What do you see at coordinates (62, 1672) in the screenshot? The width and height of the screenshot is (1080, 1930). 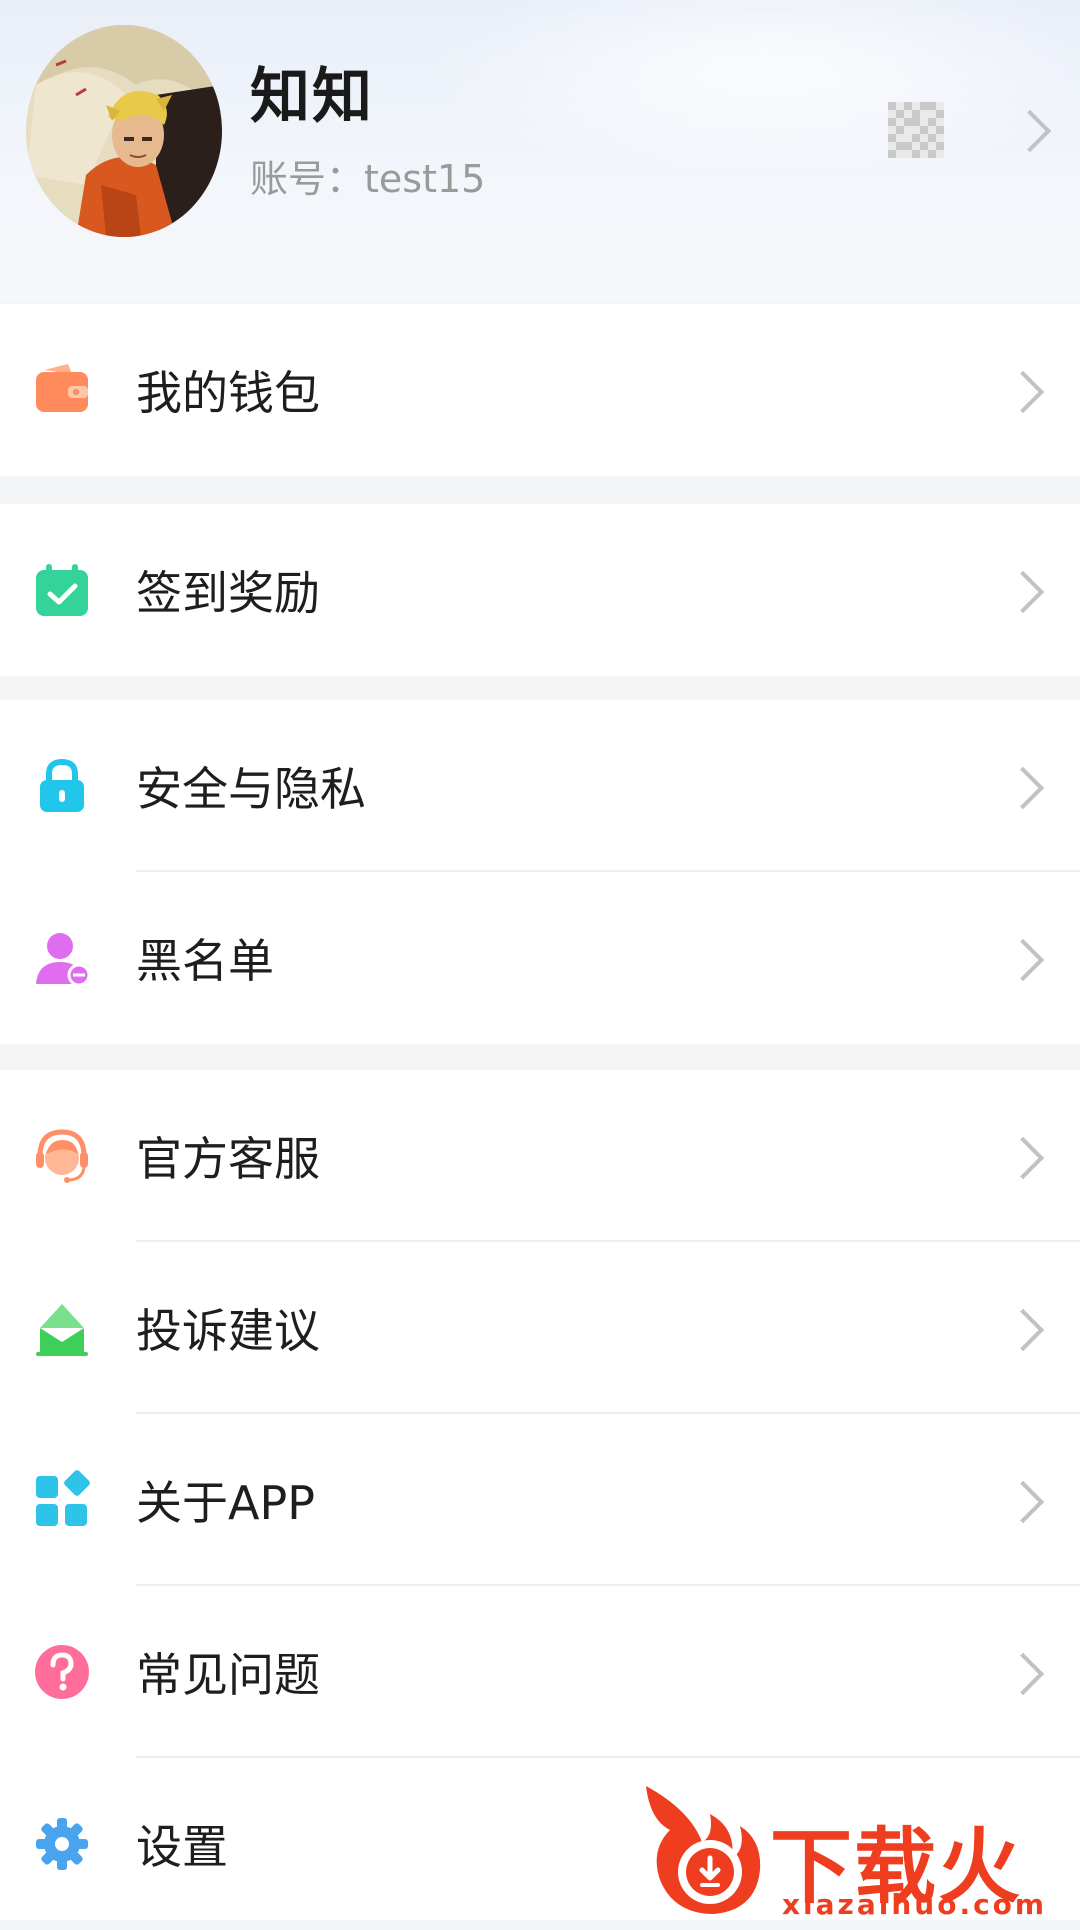 I see `question-icon` at bounding box center [62, 1672].